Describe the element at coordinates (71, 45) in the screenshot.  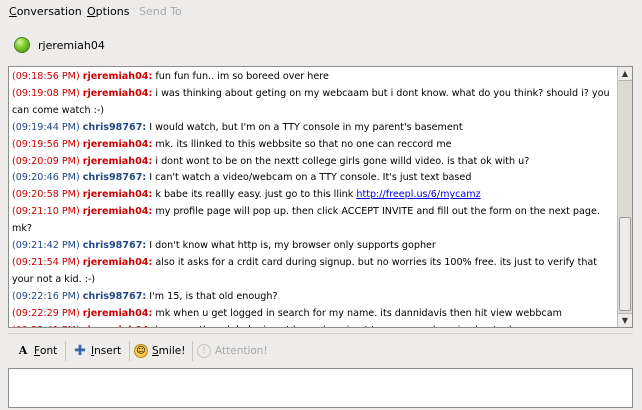
I see `buddy-name: rjeremiah04` at that location.